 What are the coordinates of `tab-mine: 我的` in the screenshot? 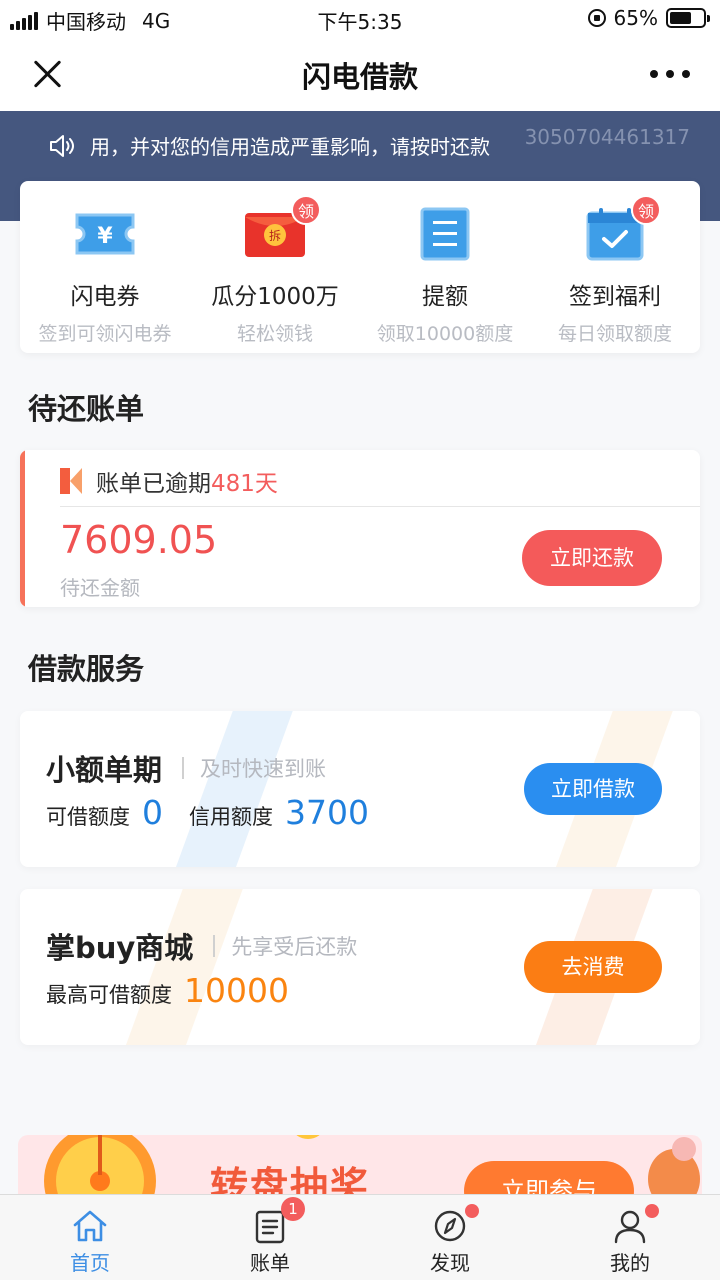 It's located at (630, 1237).